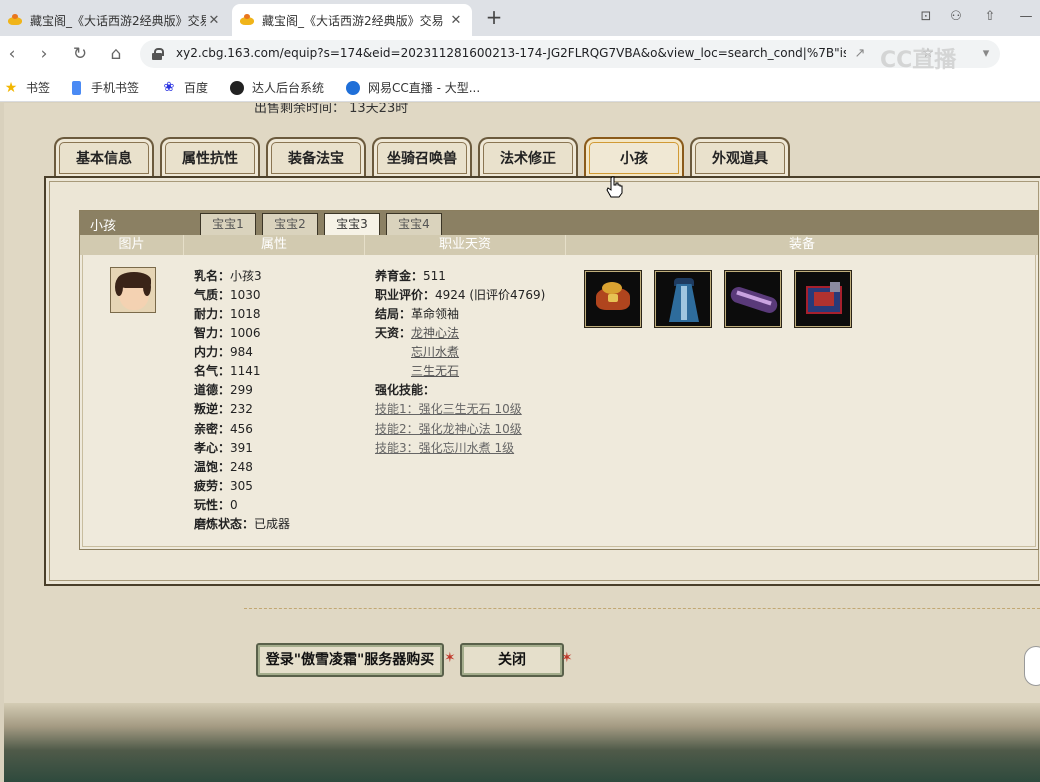  What do you see at coordinates (241, 390) in the screenshot?
I see `attr-value: 299` at bounding box center [241, 390].